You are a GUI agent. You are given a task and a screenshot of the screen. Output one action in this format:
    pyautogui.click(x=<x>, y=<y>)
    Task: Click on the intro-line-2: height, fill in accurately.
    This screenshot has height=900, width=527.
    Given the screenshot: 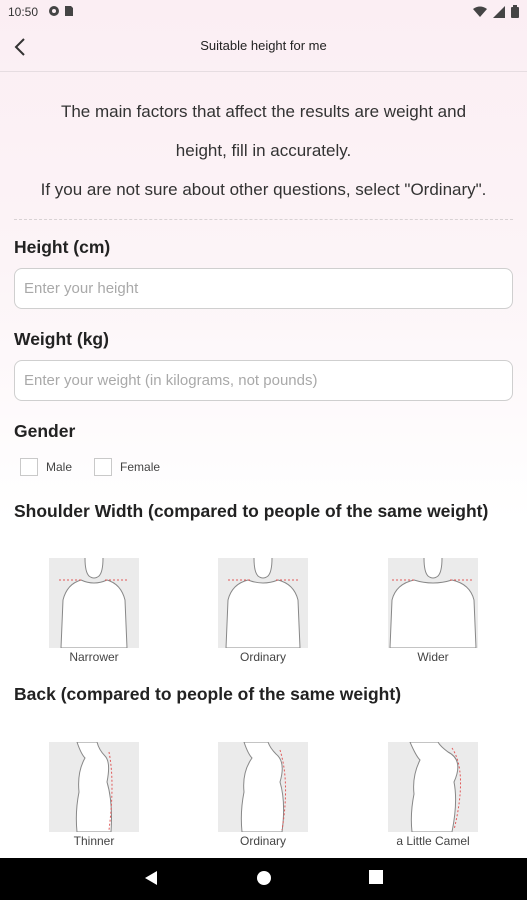 What is the action you would take?
    pyautogui.click(x=263, y=150)
    